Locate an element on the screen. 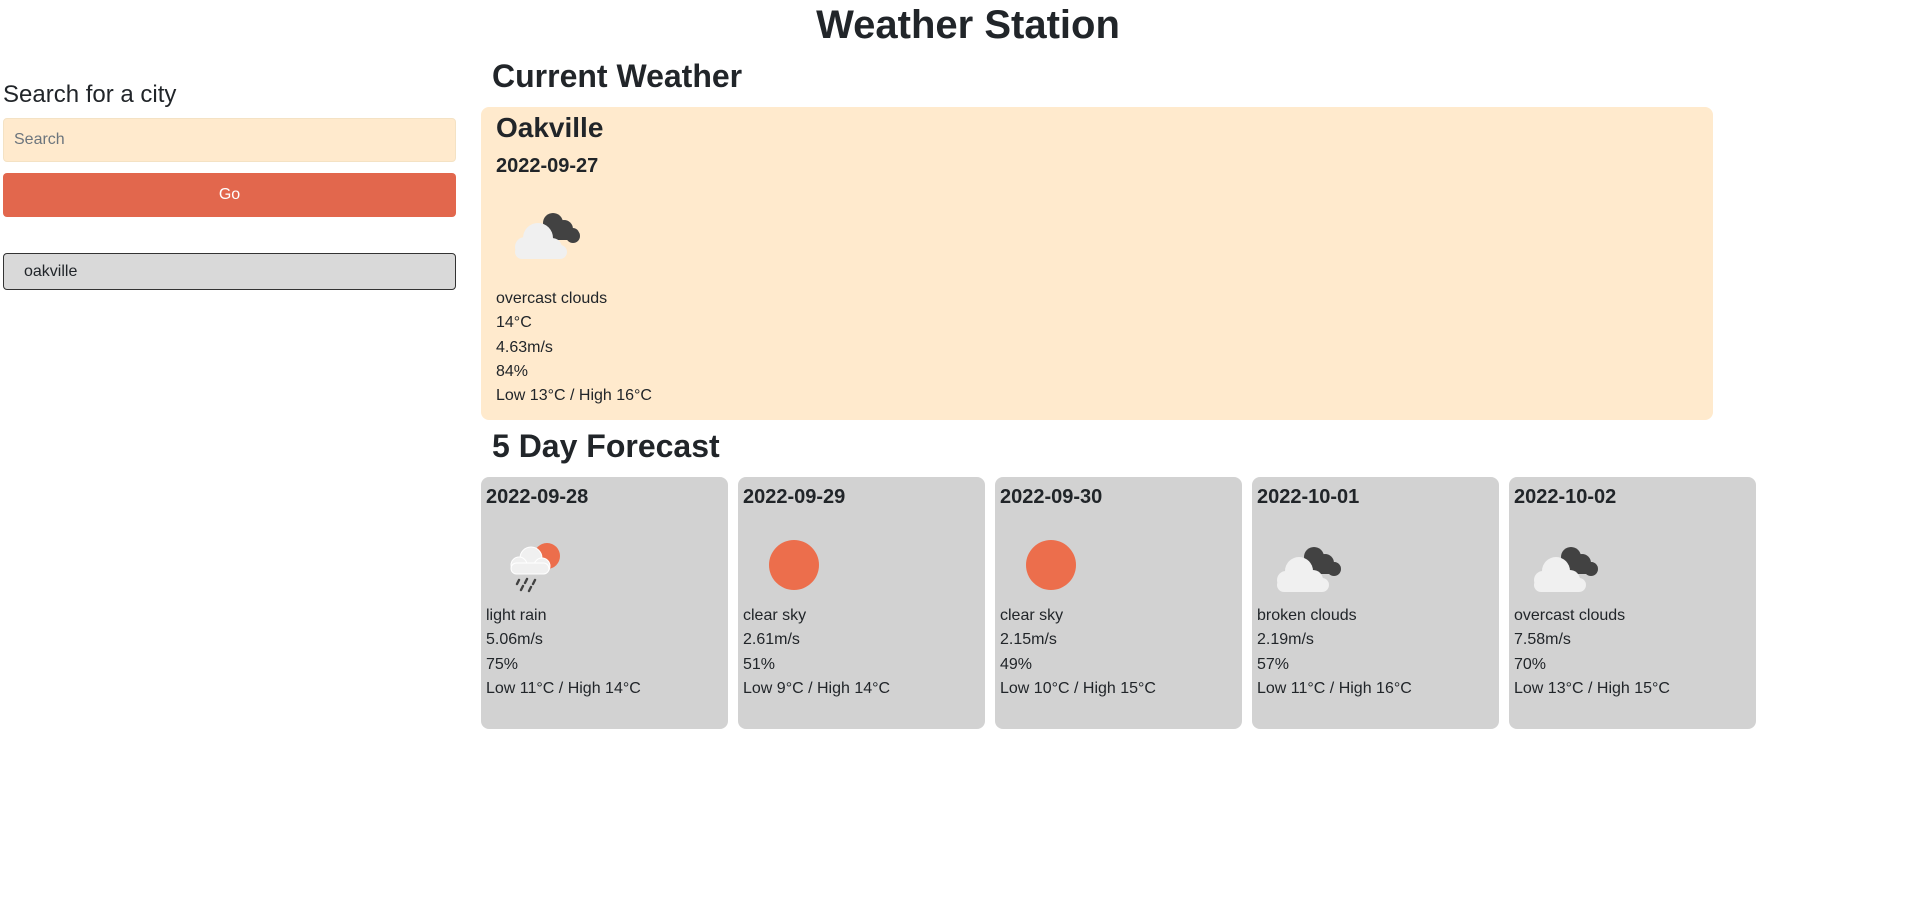 The height and width of the screenshot is (911, 1911). forecast-wind: 2.15m/s is located at coordinates (1028, 640).